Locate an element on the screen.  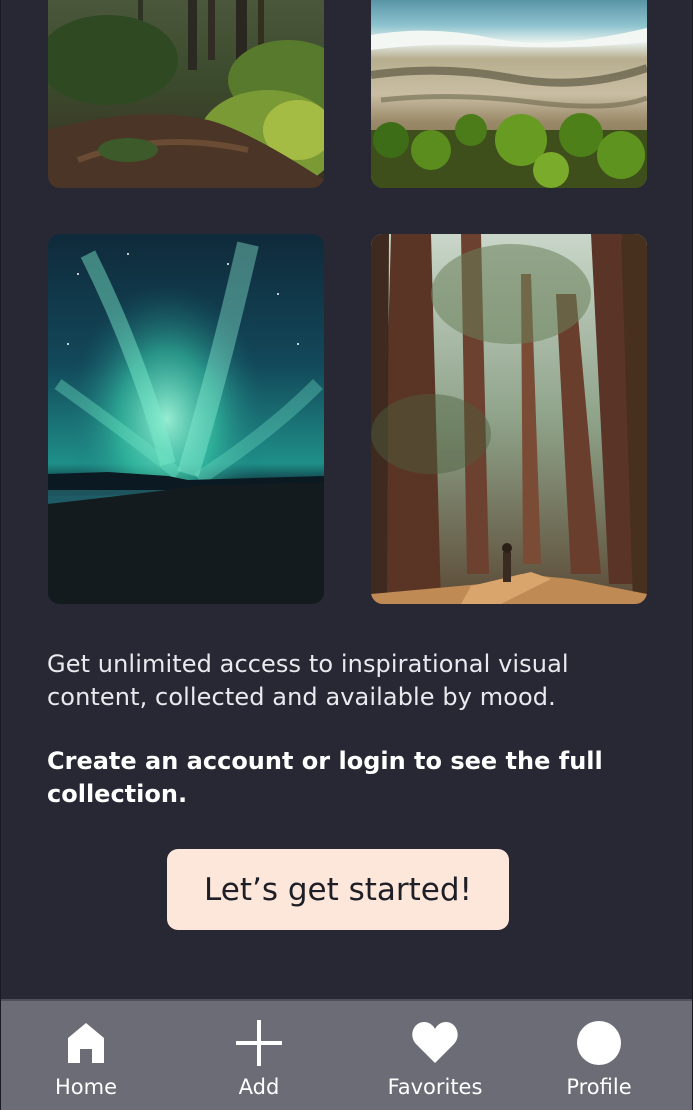
tab-label-home: Home is located at coordinates (85, 1087).